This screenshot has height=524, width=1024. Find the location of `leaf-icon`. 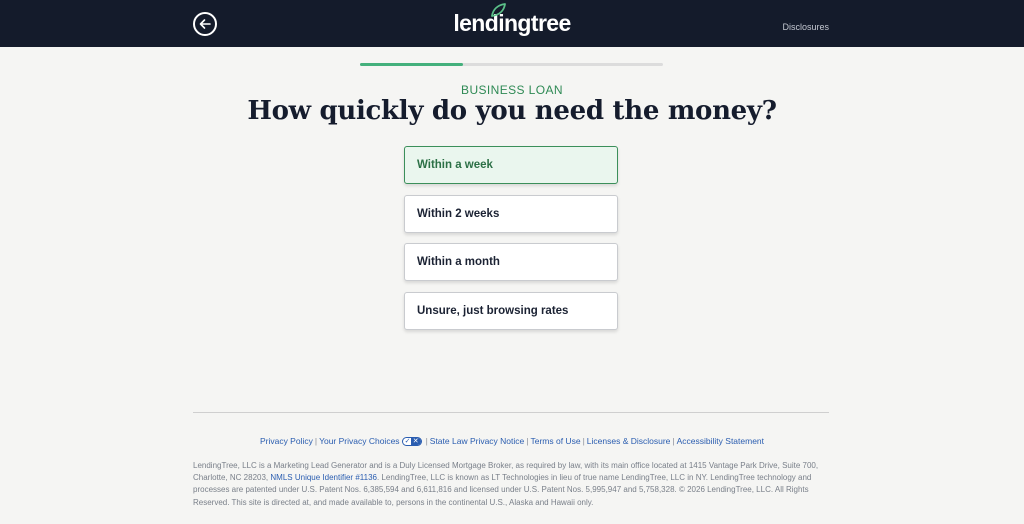

leaf-icon is located at coordinates (499, 9).